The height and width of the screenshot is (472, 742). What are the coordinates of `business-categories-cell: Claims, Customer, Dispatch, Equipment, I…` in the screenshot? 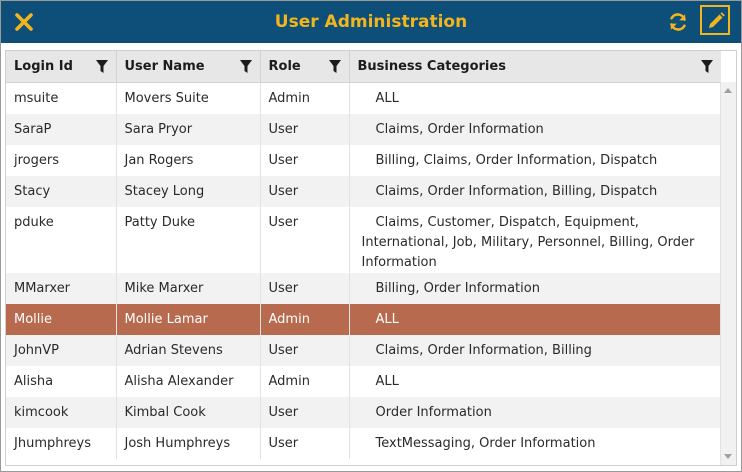 It's located at (528, 242).